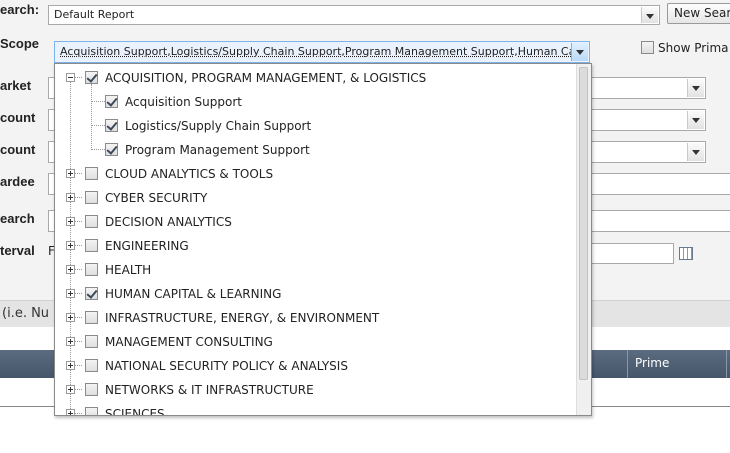 This screenshot has height=453, width=730. What do you see at coordinates (20, 9) in the screenshot?
I see `search-label: earch:` at bounding box center [20, 9].